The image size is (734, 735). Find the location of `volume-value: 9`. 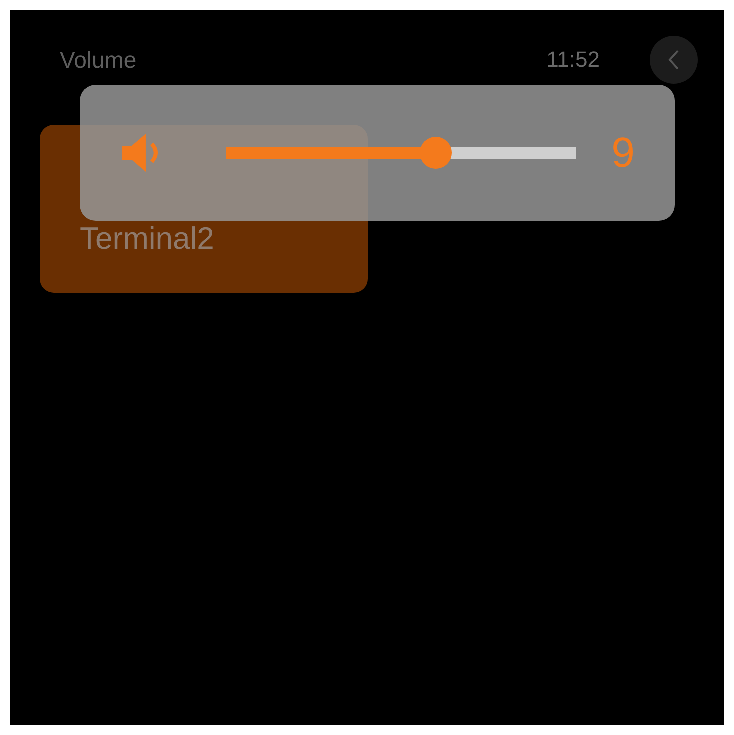

volume-value: 9 is located at coordinates (623, 153).